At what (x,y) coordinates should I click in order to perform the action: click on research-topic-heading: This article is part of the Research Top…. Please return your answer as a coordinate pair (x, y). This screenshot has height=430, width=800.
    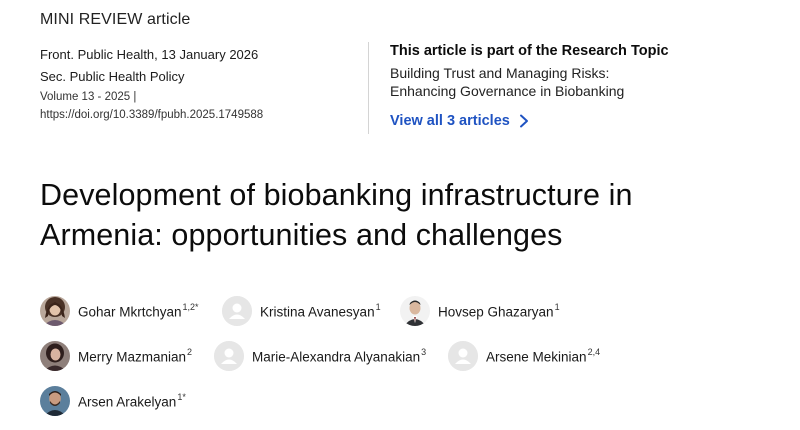
    Looking at the image, I should click on (529, 51).